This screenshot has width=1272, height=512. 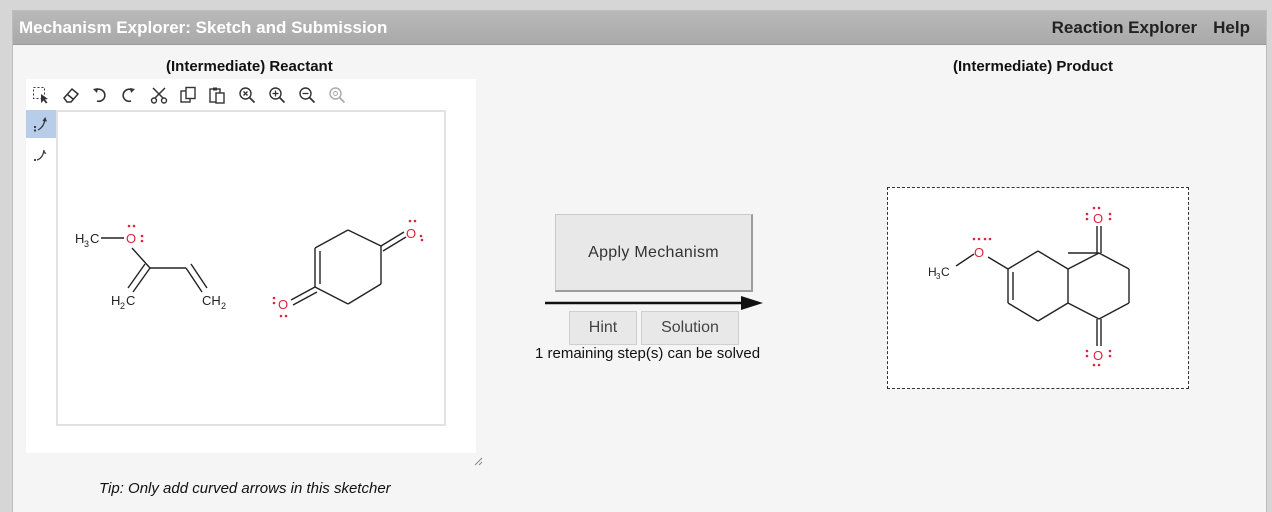 What do you see at coordinates (100, 95) in the screenshot?
I see `undo-icon` at bounding box center [100, 95].